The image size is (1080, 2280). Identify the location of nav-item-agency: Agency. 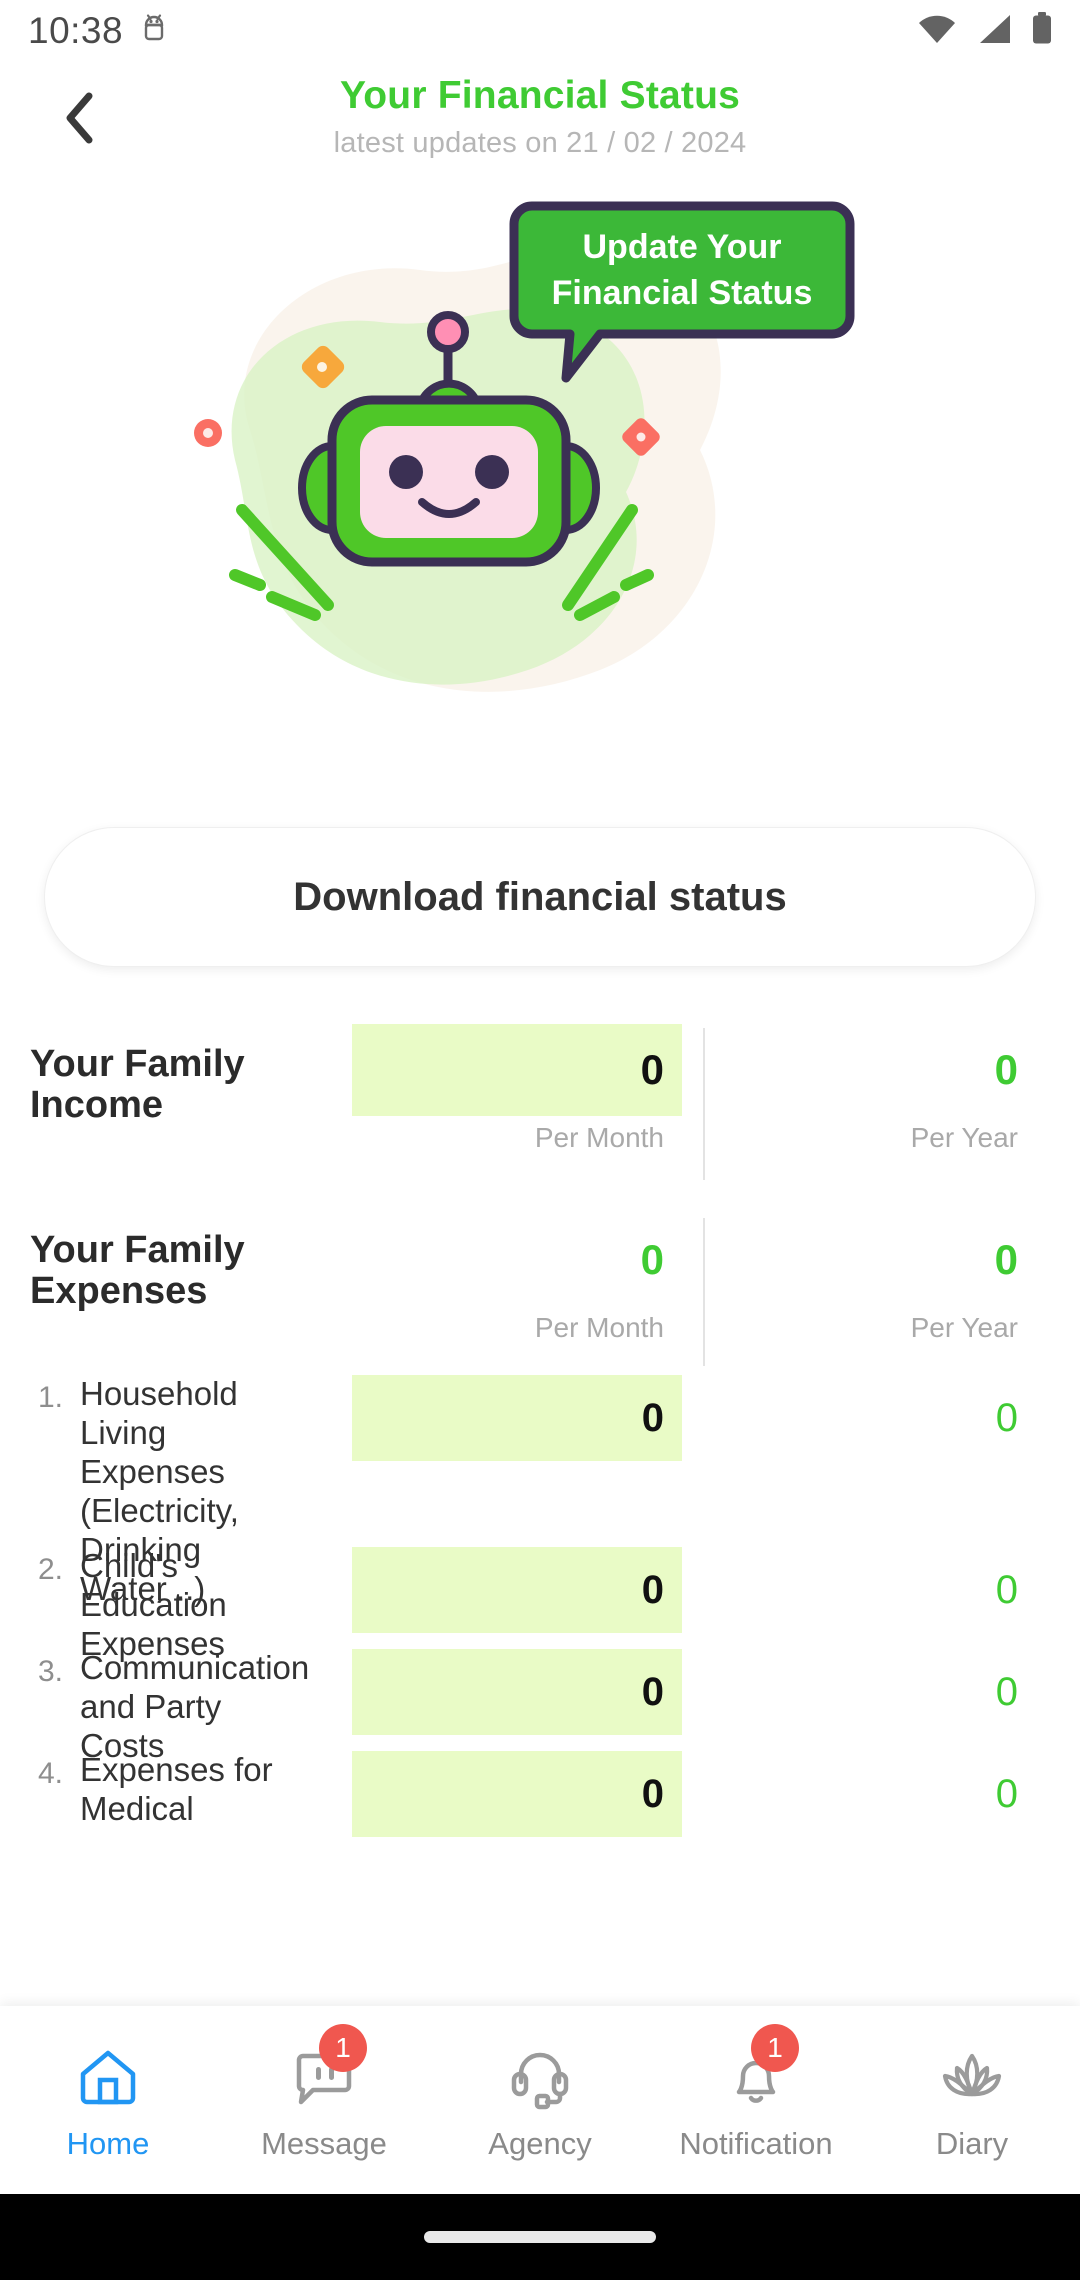
(540, 2100).